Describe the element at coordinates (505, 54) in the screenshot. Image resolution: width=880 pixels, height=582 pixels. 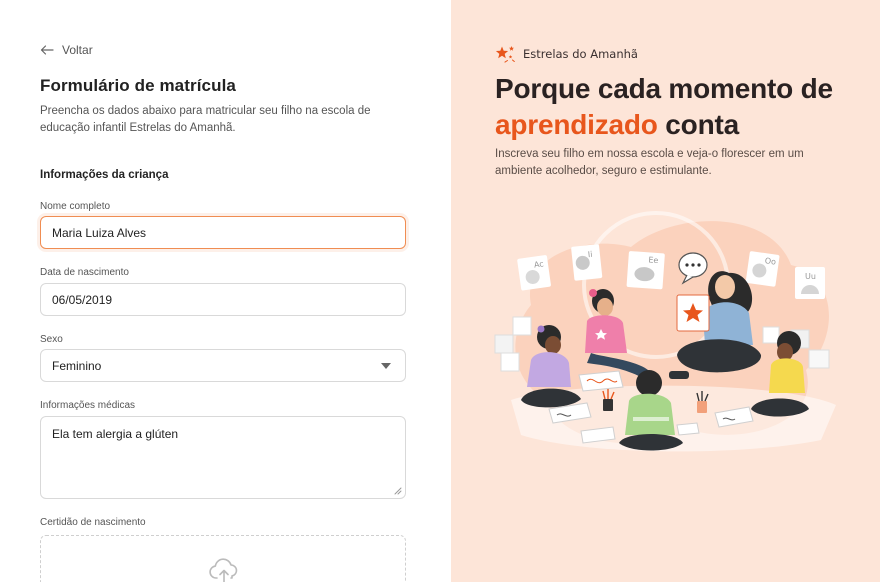
I see `stars-logo-icon` at that location.